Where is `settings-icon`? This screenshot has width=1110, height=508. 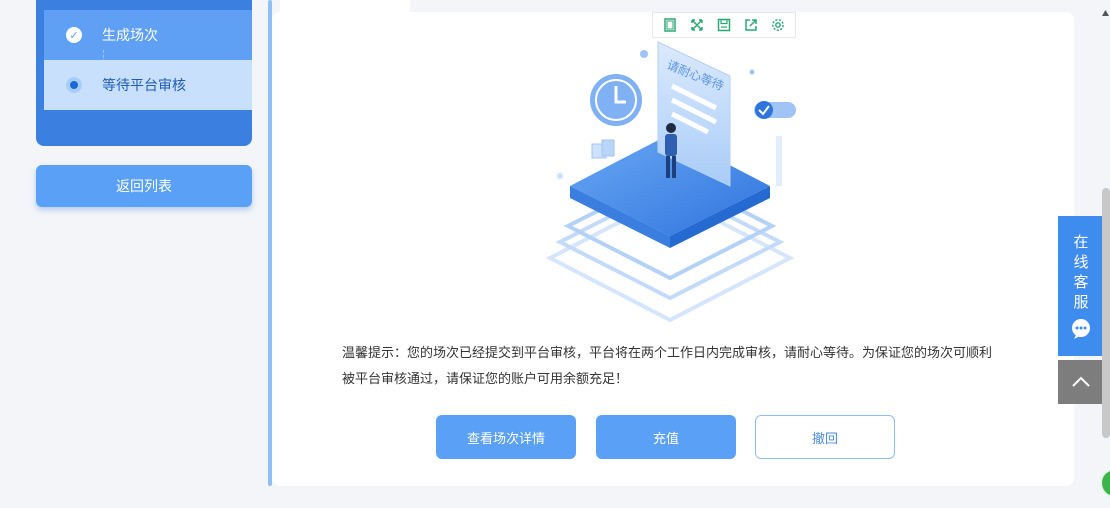 settings-icon is located at coordinates (778, 25).